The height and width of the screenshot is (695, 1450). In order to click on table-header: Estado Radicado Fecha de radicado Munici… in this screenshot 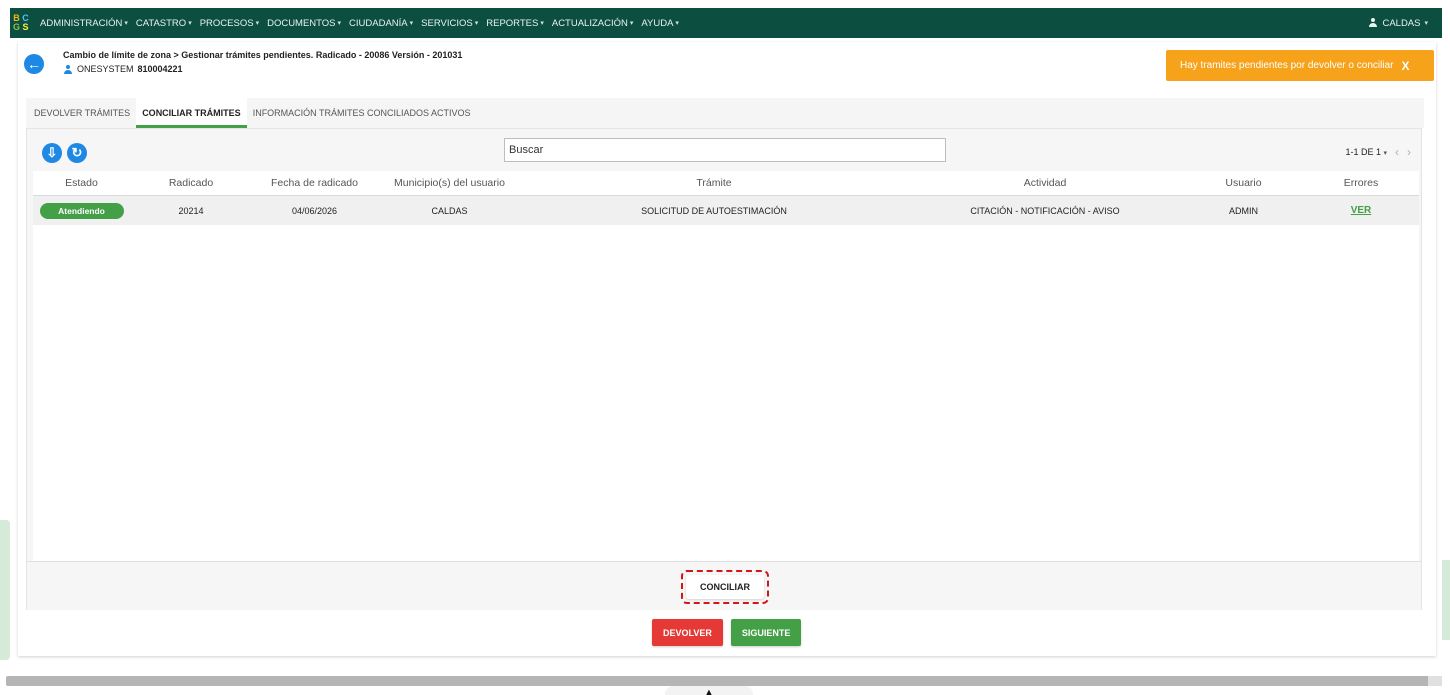, I will do `click(726, 183)`.